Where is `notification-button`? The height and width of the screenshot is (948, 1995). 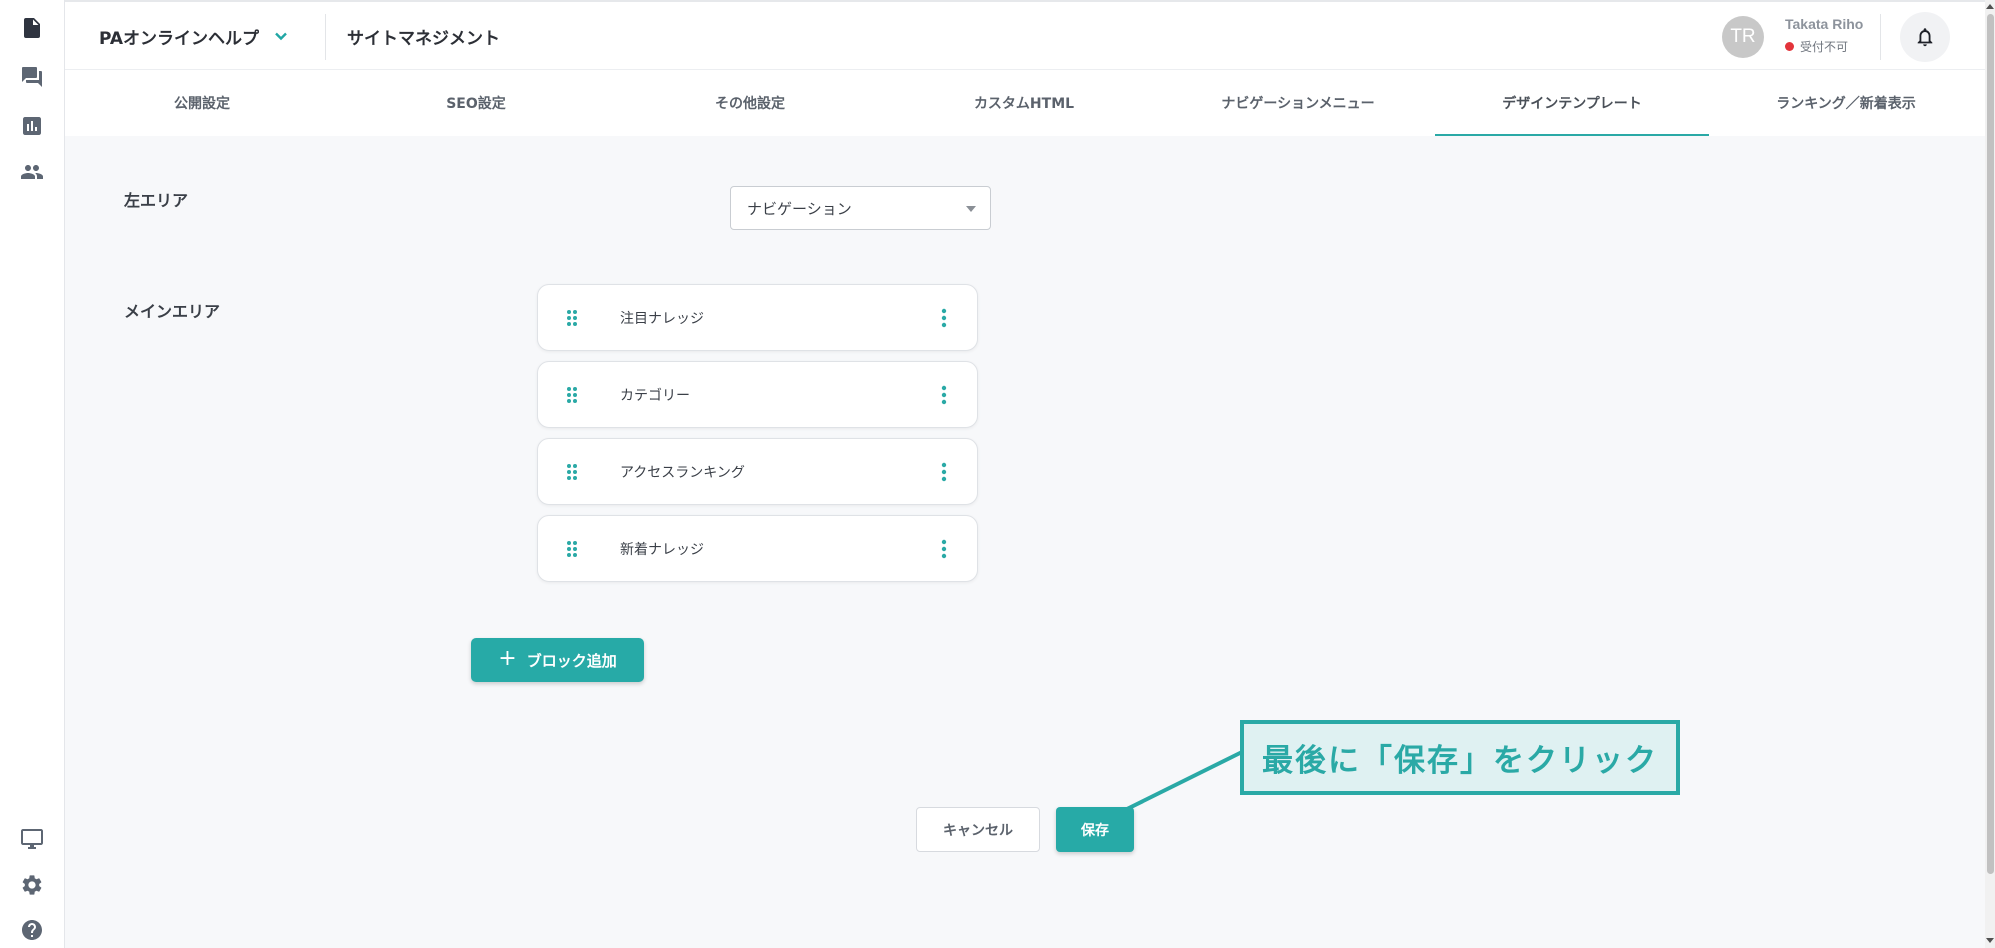 notification-button is located at coordinates (1925, 37).